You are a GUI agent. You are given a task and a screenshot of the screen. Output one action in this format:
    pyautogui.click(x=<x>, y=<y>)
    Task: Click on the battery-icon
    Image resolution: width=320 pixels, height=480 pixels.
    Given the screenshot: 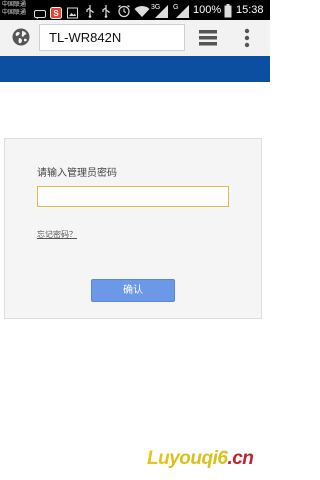 What is the action you would take?
    pyautogui.click(x=228, y=10)
    